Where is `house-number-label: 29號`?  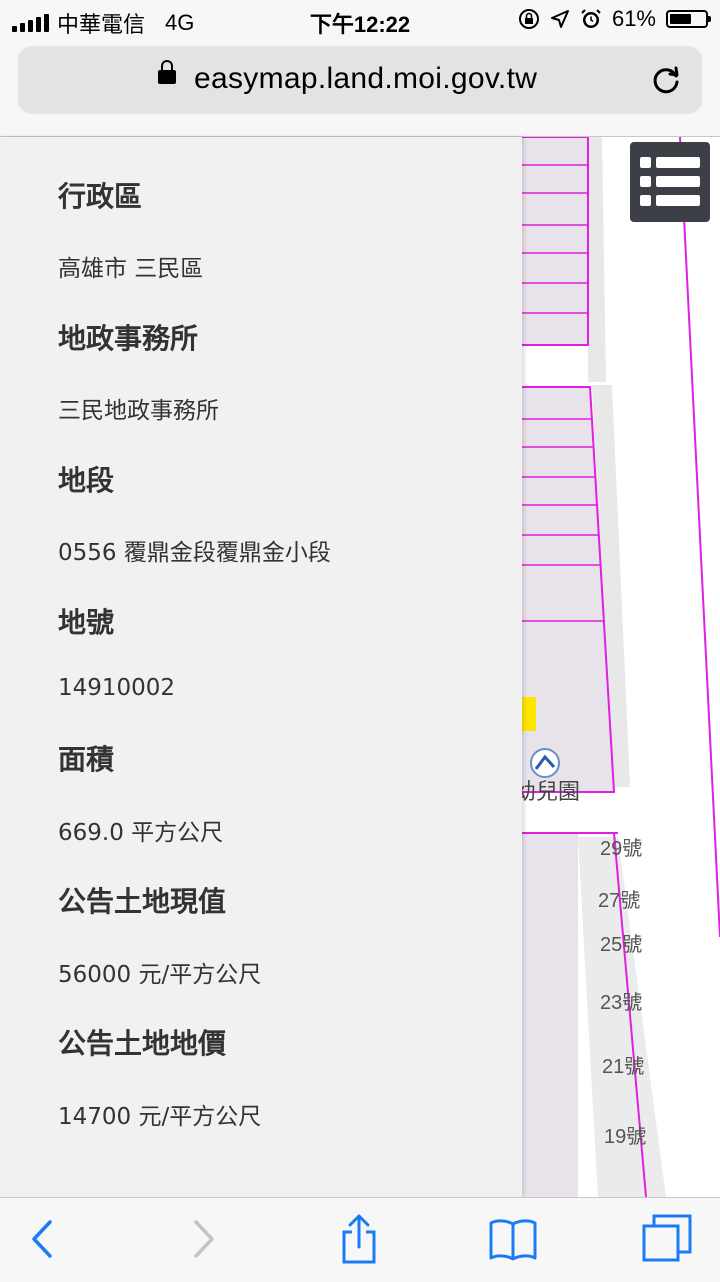 house-number-label: 29號 is located at coordinates (621, 848).